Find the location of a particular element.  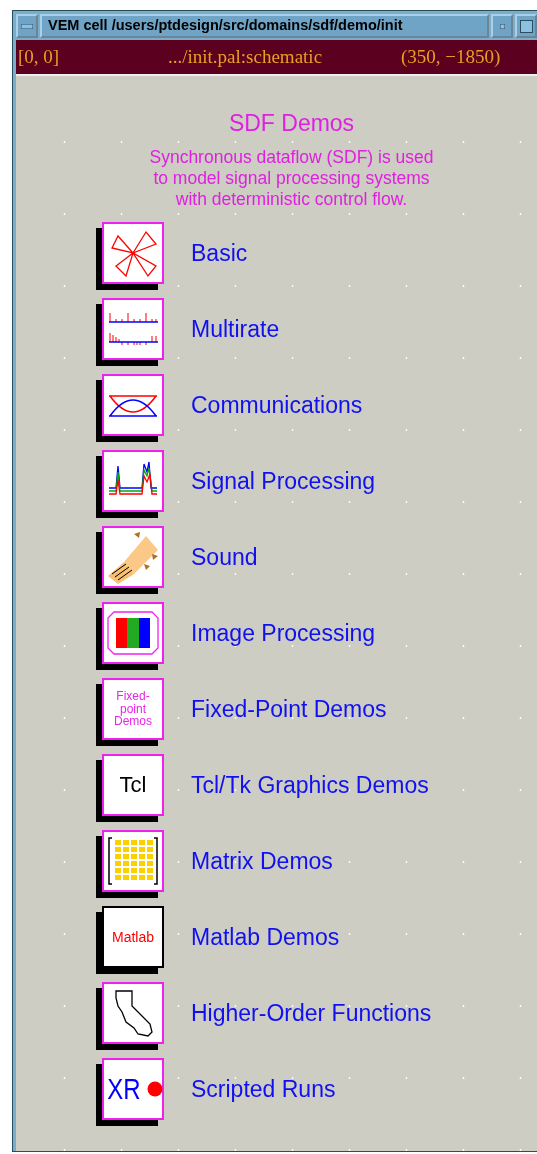

maximize-button is located at coordinates (526, 26).